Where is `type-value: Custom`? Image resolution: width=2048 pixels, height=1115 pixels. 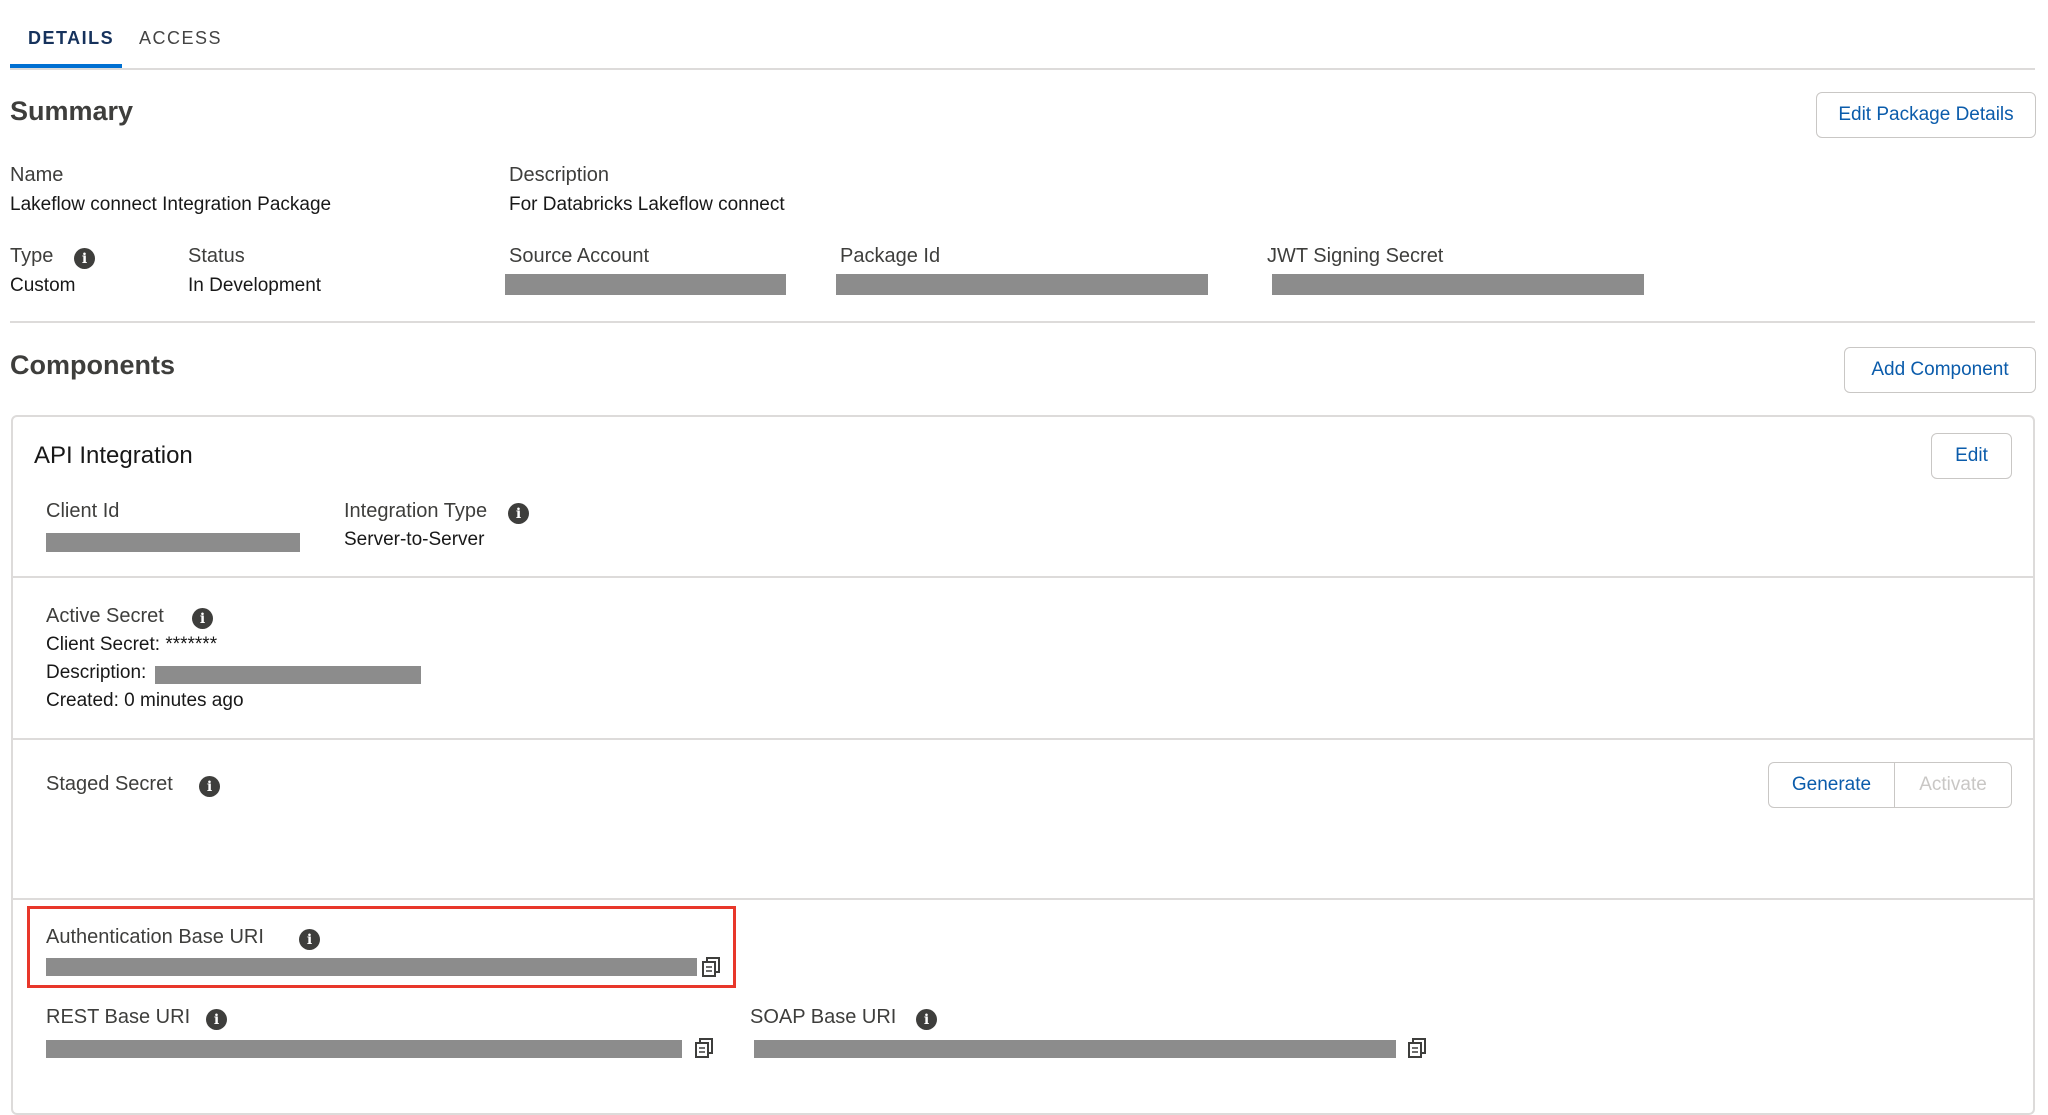
type-value: Custom is located at coordinates (43, 285).